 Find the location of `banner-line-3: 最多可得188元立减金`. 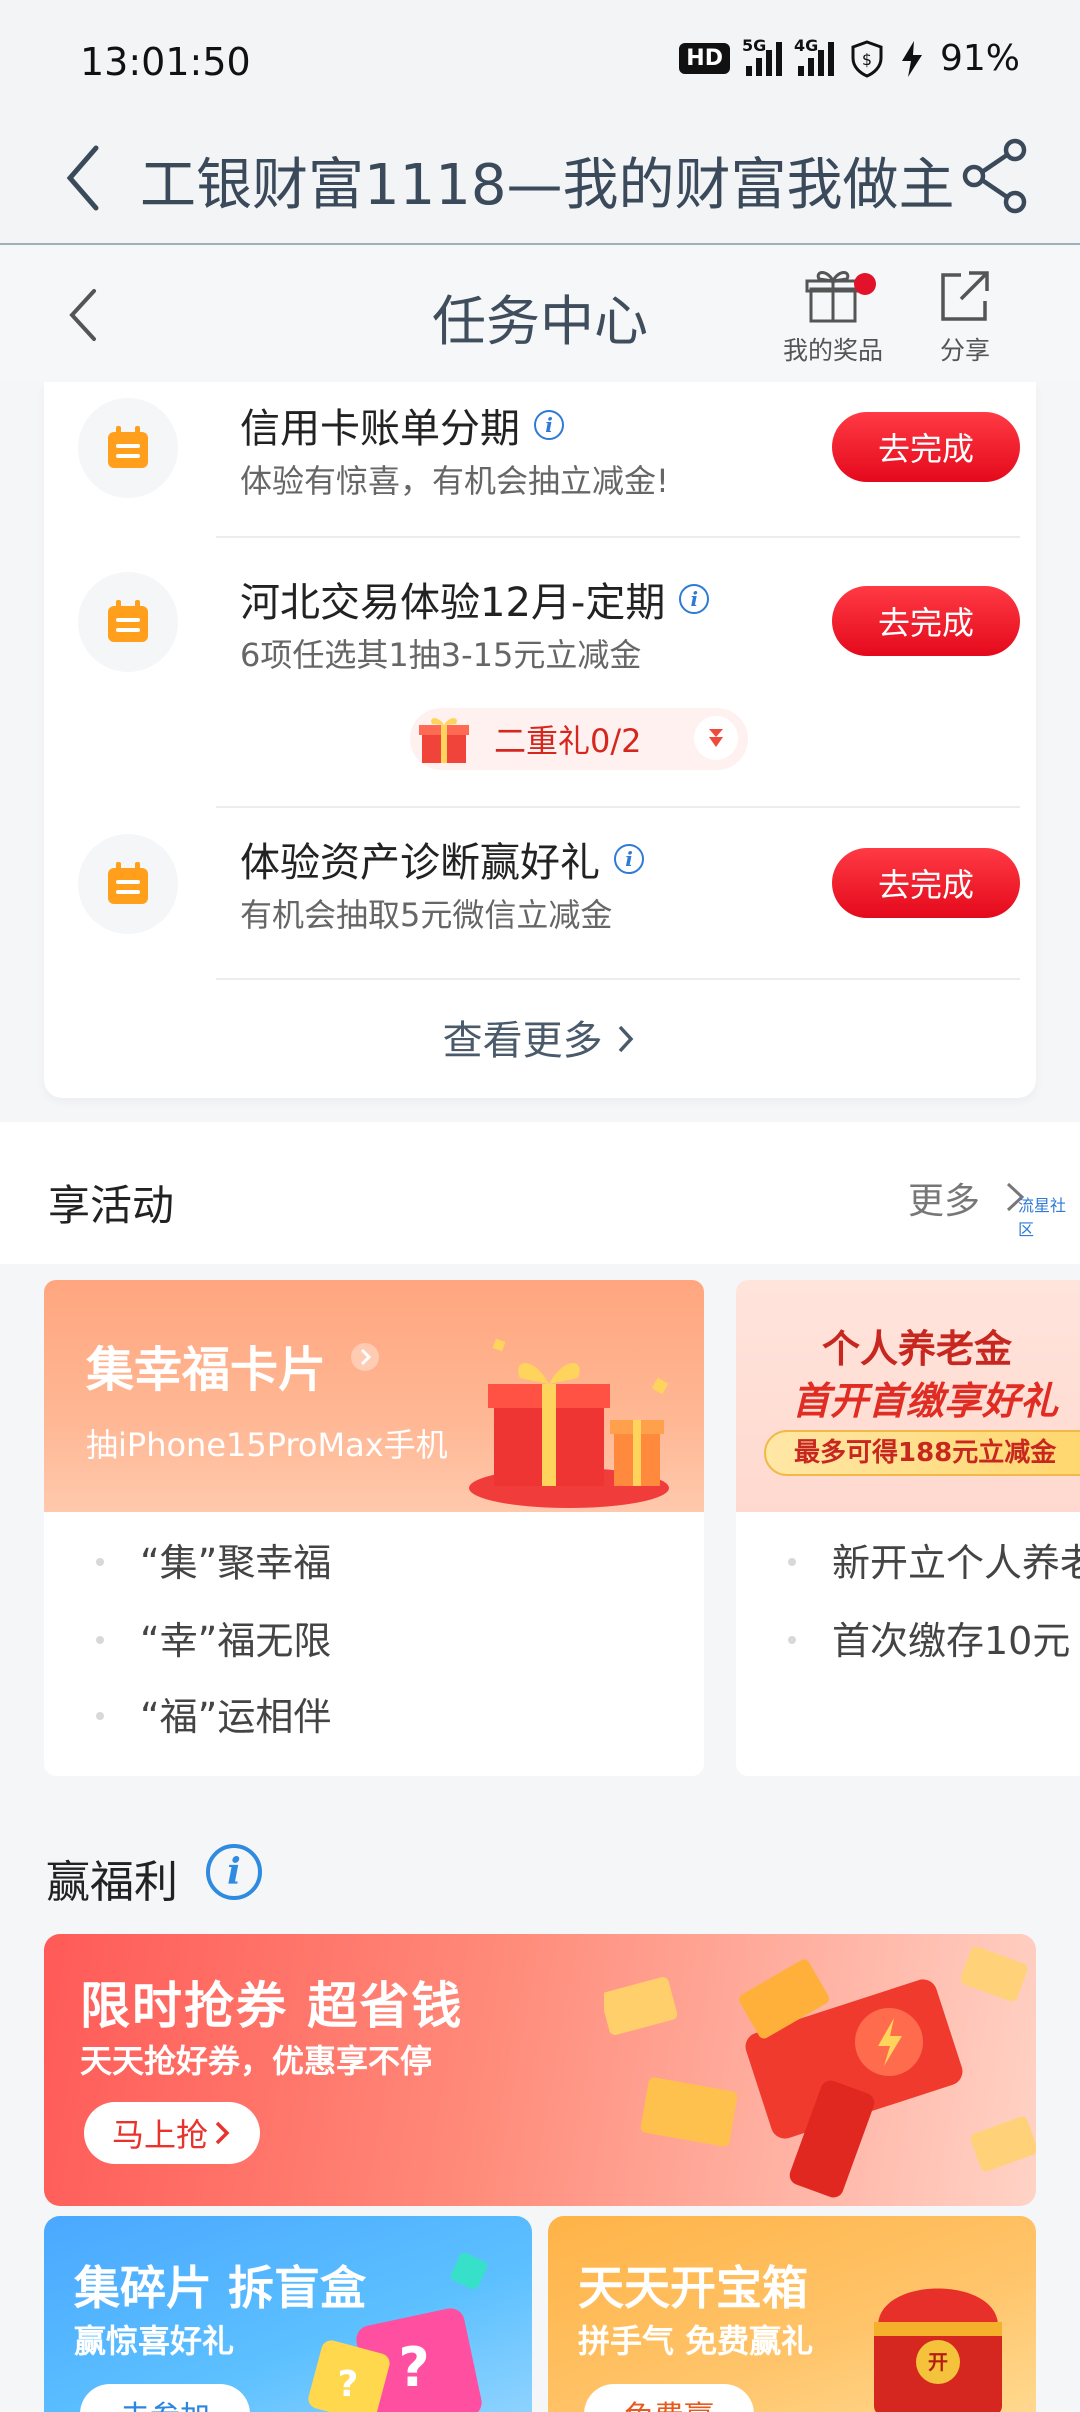

banner-line-3: 最多可得188元立减金 is located at coordinates (922, 1453).